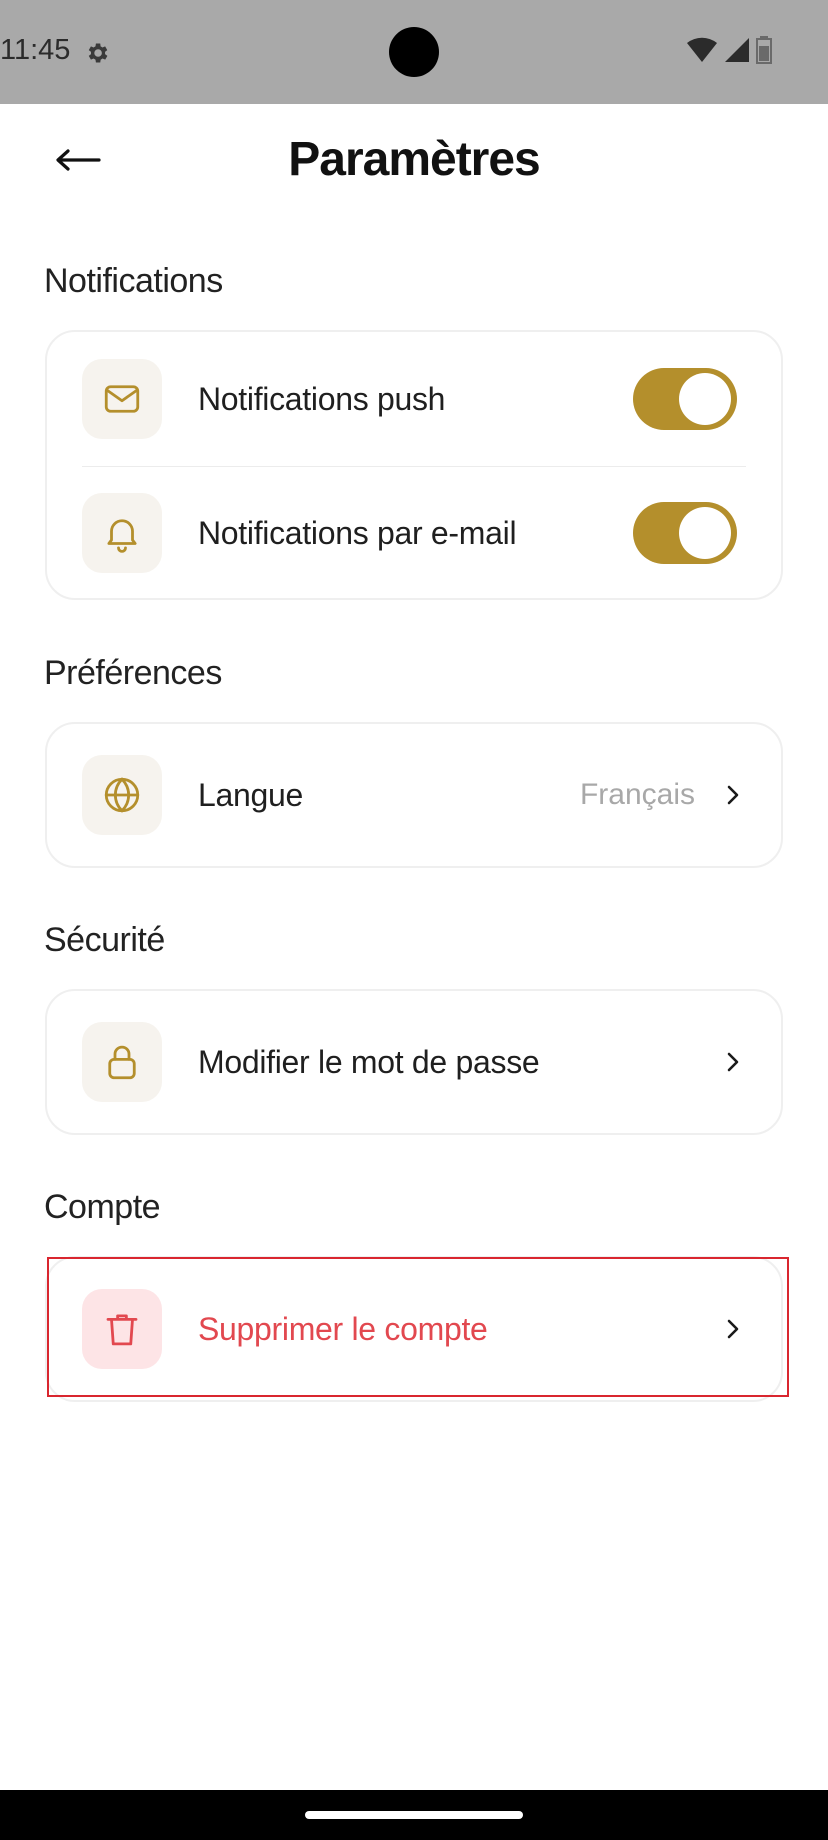 The height and width of the screenshot is (1840, 828). I want to click on globe-icon, so click(122, 795).